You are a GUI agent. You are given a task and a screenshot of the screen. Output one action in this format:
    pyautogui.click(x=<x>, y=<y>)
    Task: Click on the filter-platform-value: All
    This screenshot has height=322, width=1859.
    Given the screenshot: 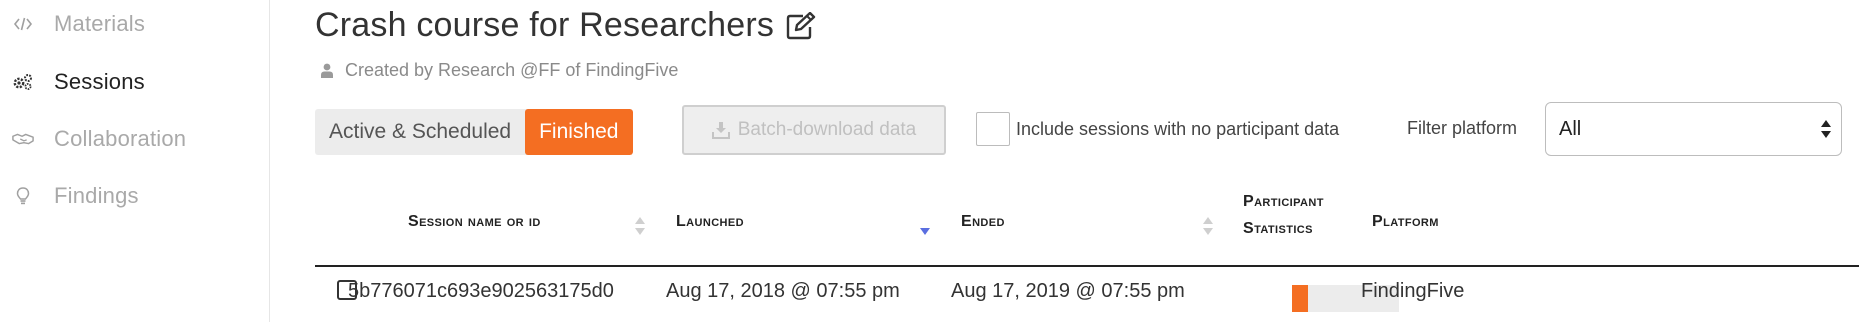 What is the action you would take?
    pyautogui.click(x=1570, y=128)
    